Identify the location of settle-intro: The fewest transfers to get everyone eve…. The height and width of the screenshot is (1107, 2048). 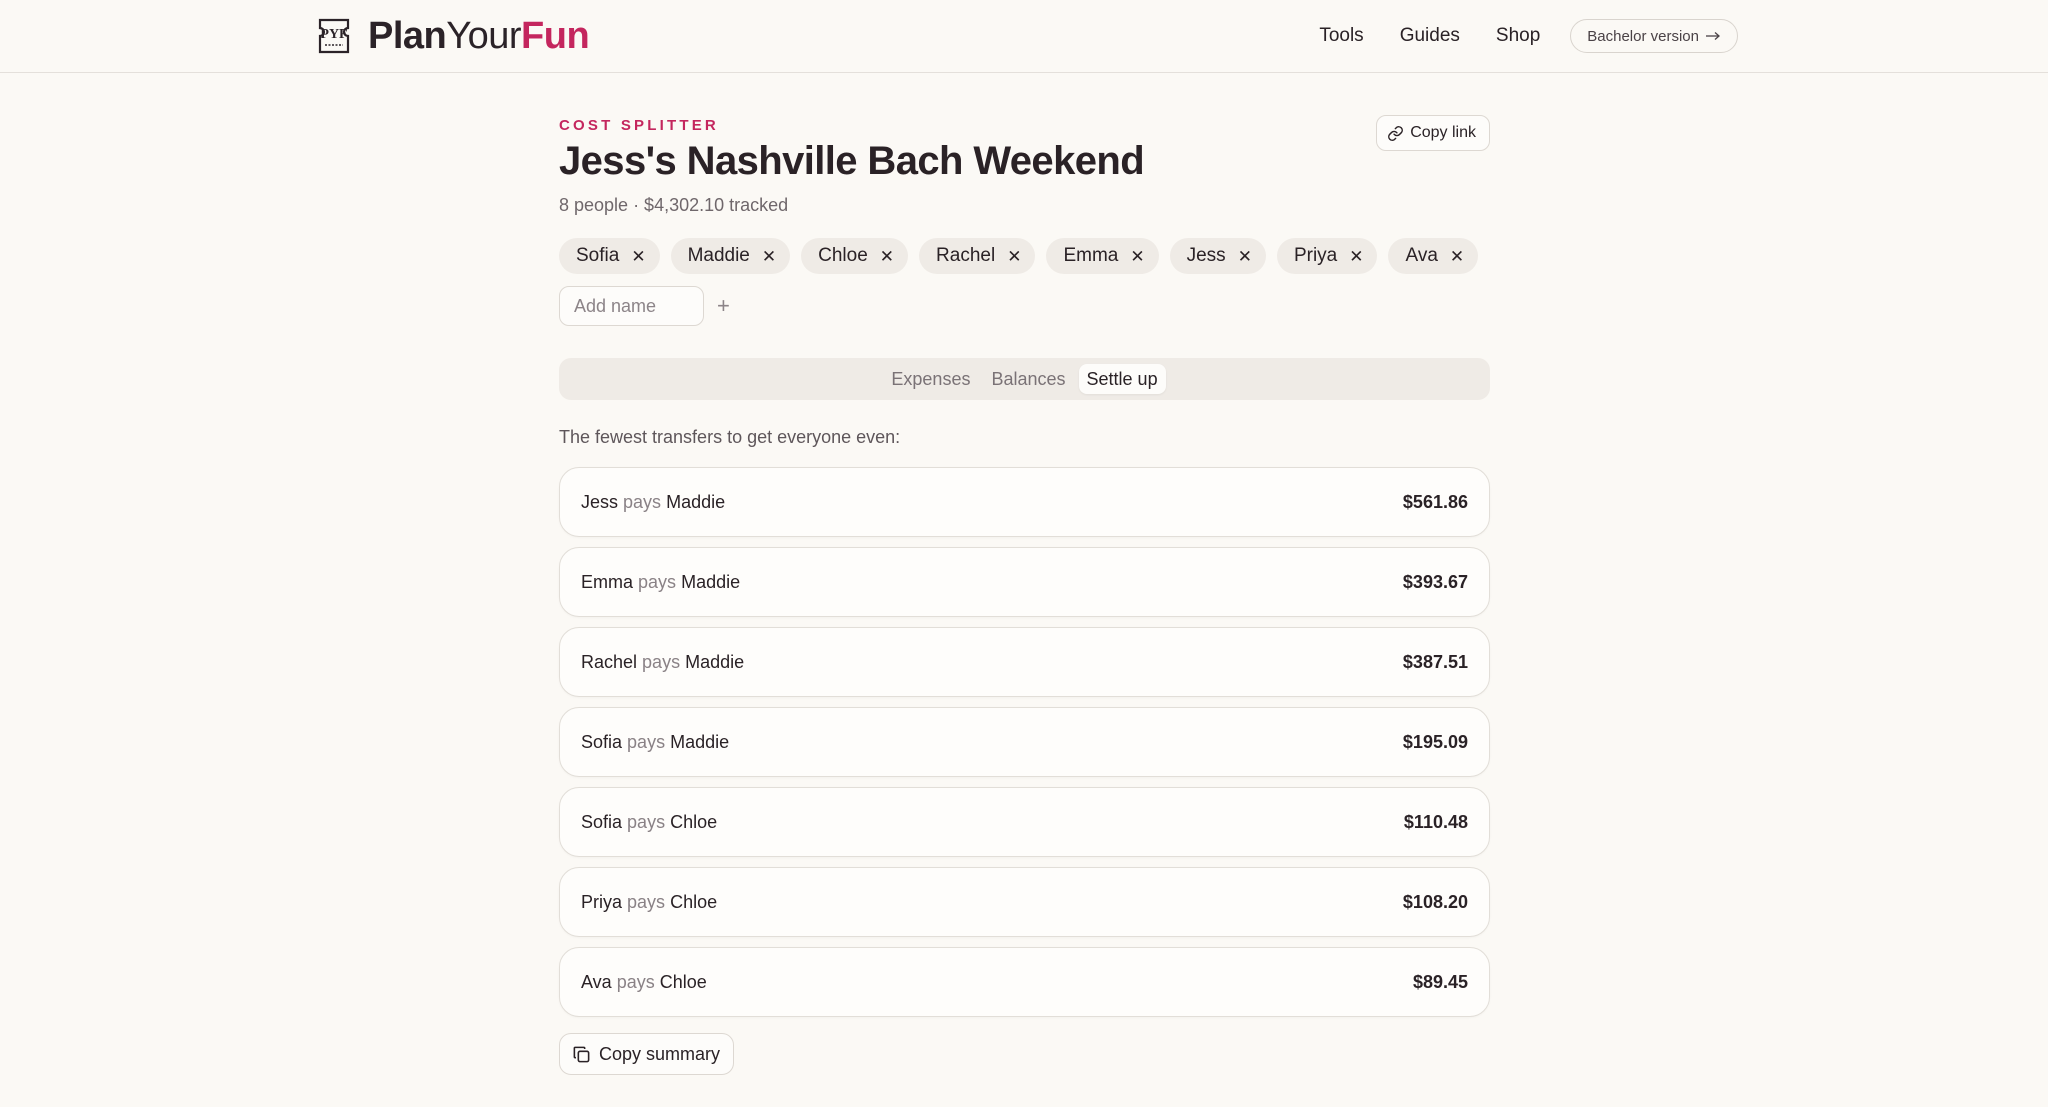
(730, 437).